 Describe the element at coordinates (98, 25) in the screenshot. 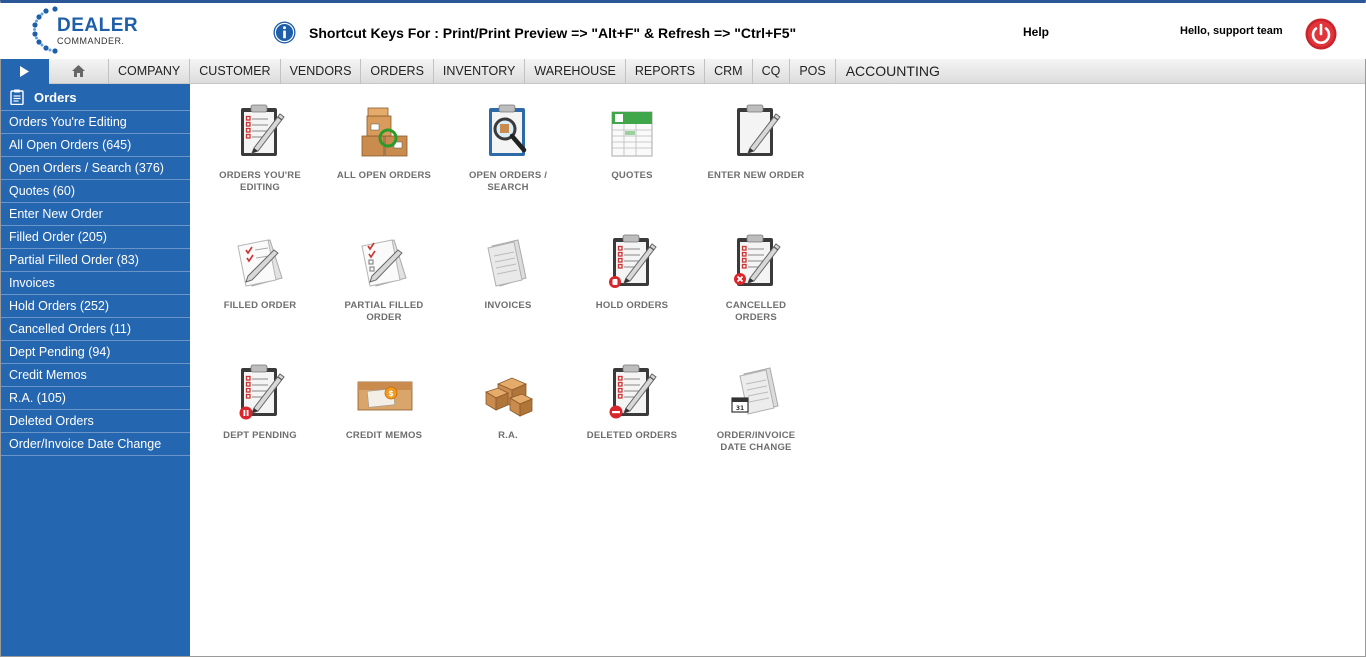

I see `logo-text-dealer: DEALER` at that location.